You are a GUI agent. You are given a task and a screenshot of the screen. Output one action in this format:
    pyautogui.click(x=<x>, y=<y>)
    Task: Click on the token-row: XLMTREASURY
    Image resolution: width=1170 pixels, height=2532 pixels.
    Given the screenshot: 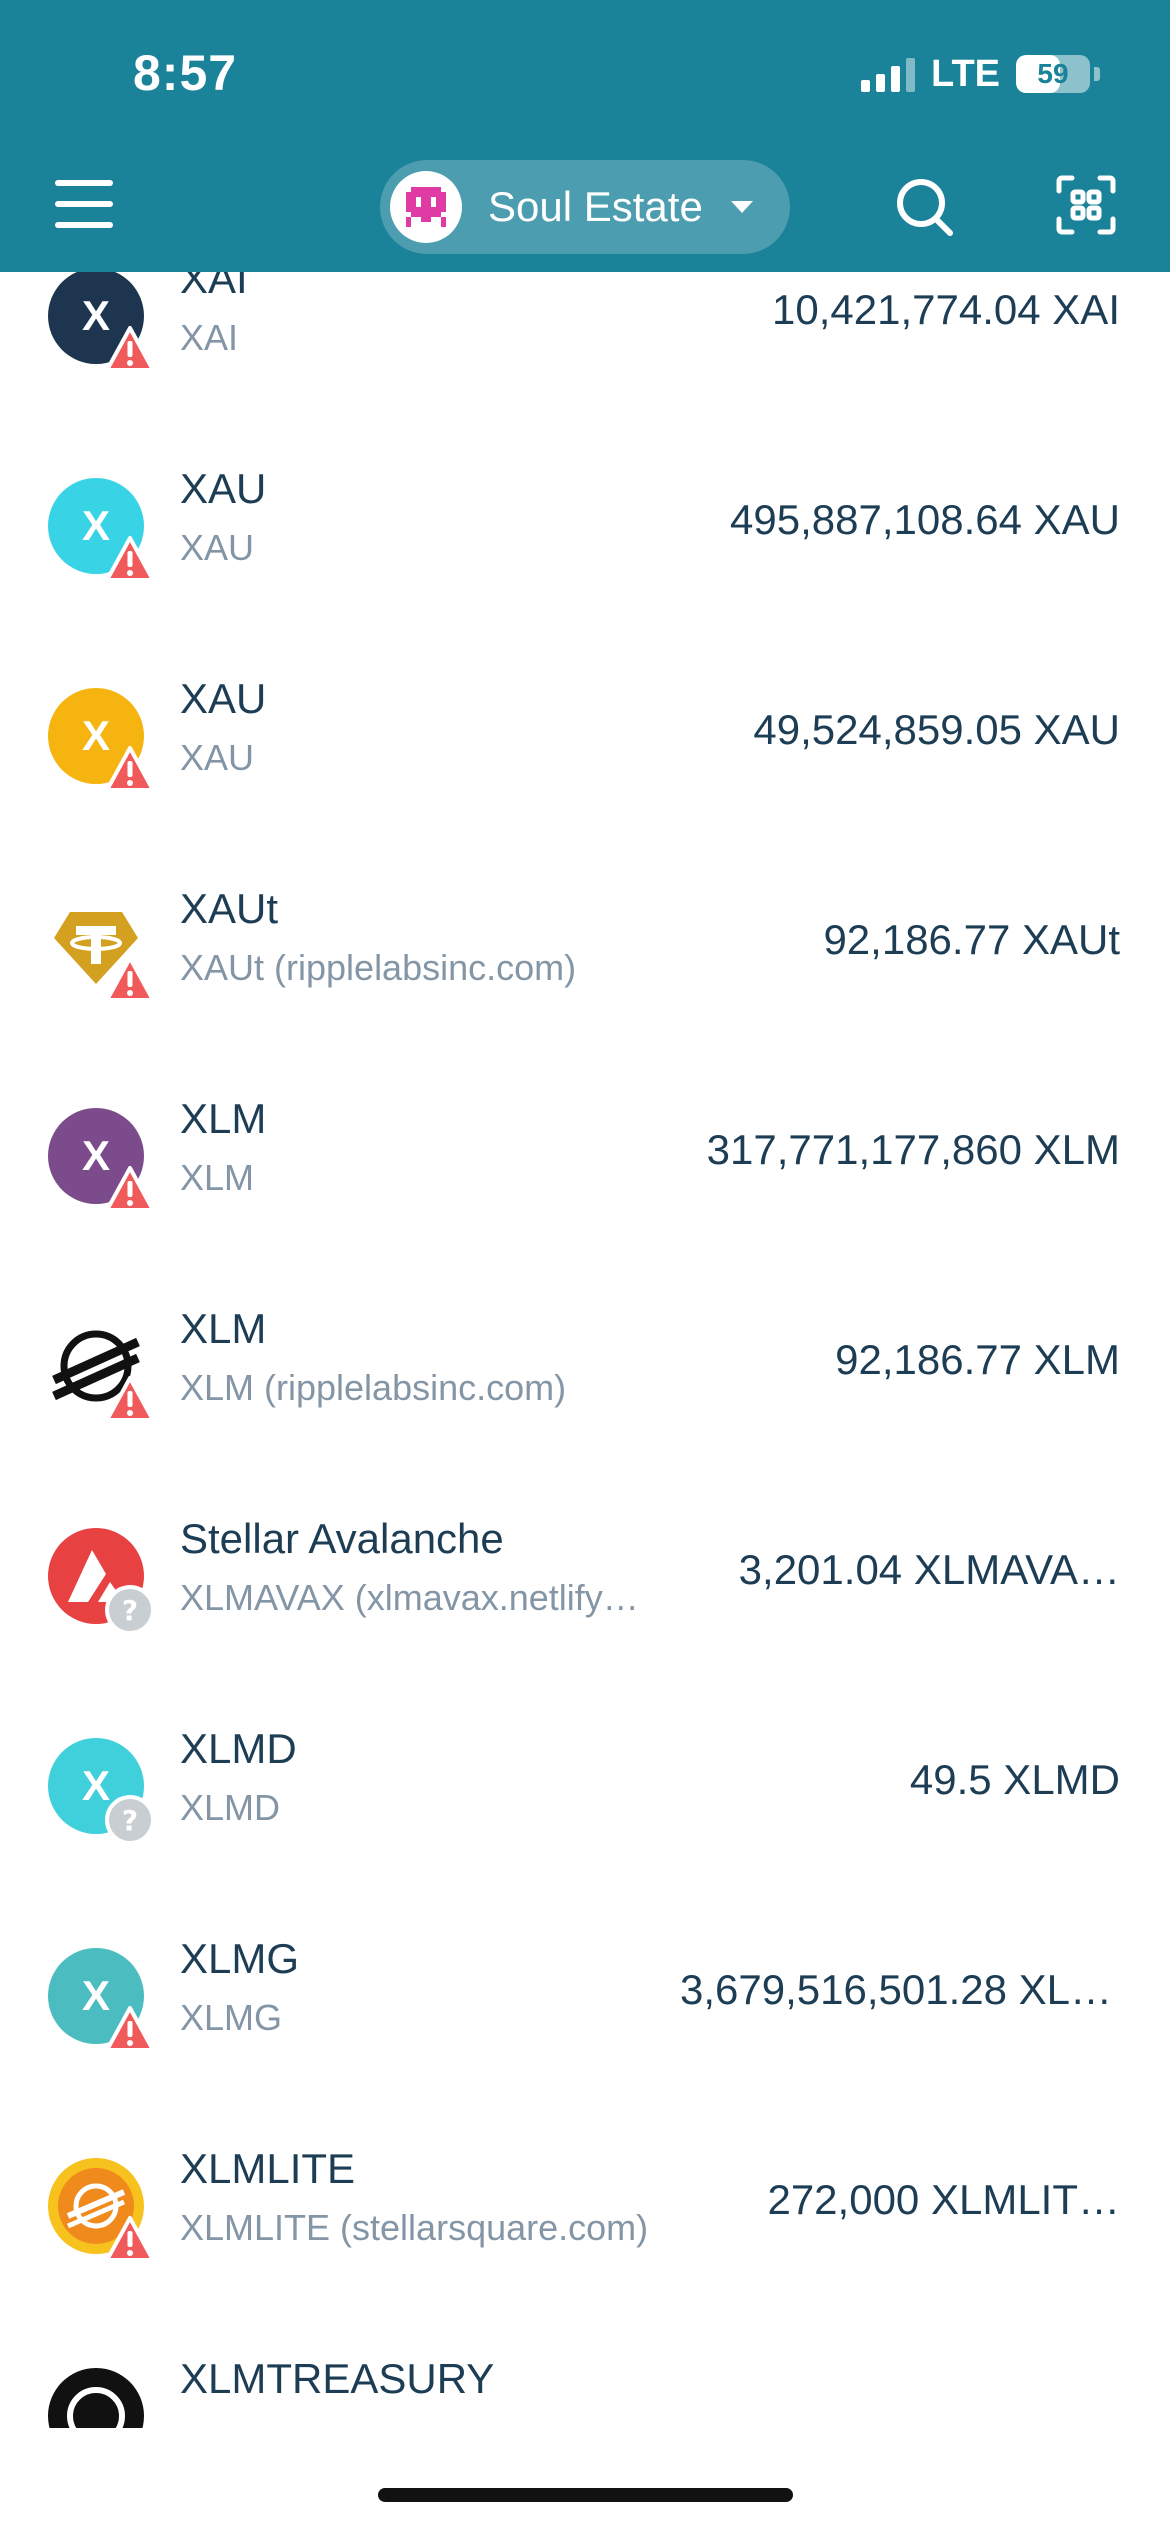 What is the action you would take?
    pyautogui.click(x=585, y=2369)
    